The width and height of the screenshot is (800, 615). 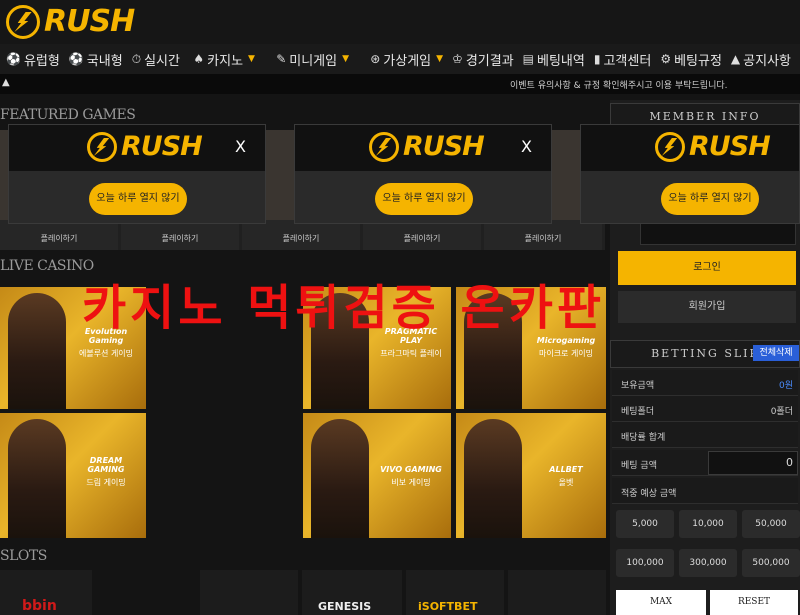 I want to click on featured-title: FEATURED GAMES, so click(x=68, y=115).